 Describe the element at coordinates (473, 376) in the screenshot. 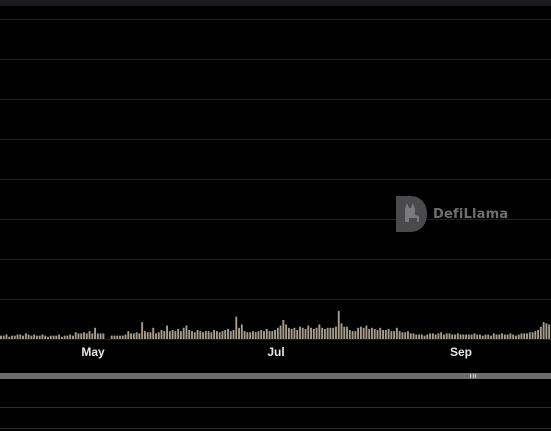

I see `scrollbar-handle` at that location.